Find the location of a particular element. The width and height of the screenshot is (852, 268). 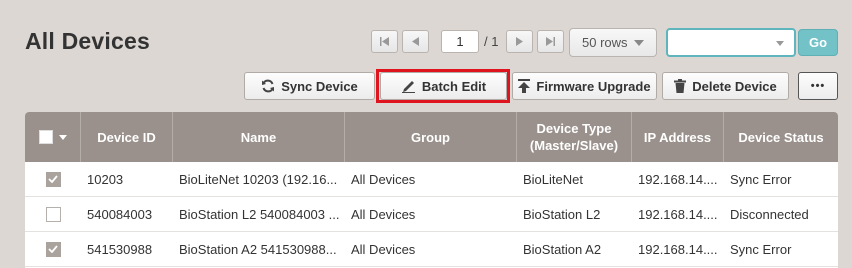

cell-device-id: 541530988 is located at coordinates (120, 249).